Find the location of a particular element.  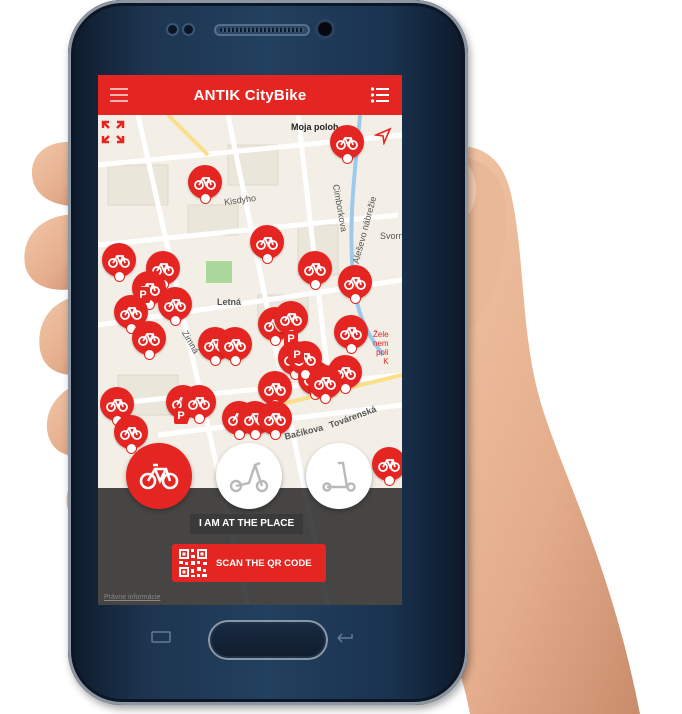

front-camera is located at coordinates (325, 29).